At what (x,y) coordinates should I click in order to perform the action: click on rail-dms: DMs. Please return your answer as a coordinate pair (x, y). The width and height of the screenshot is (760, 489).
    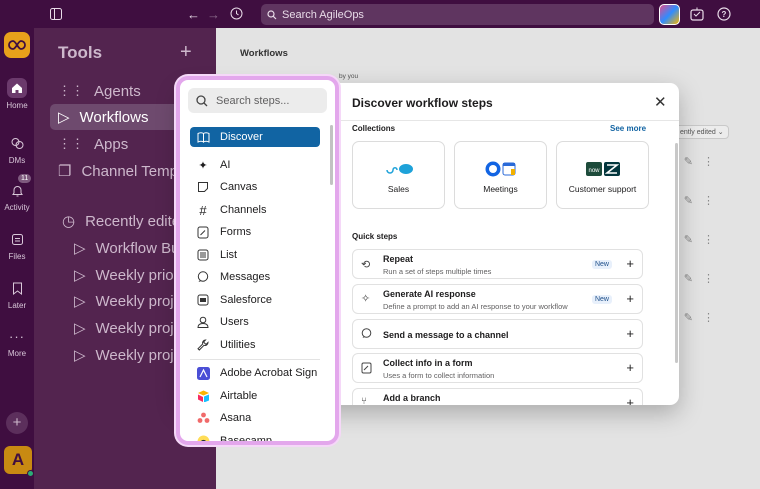
    Looking at the image, I should click on (17, 149).